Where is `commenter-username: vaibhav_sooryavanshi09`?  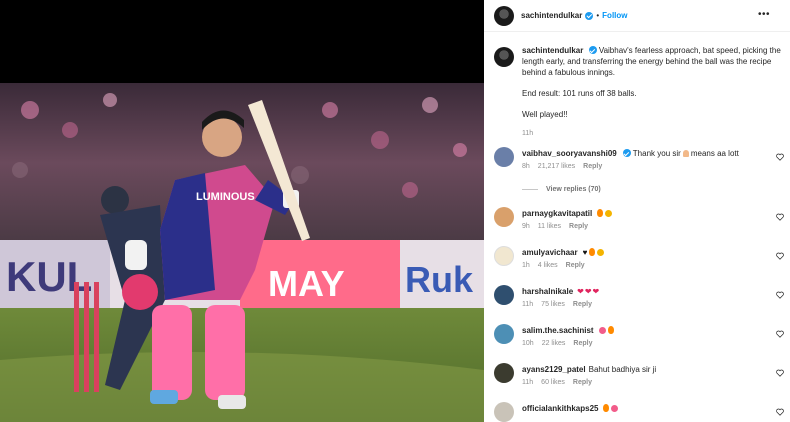 commenter-username: vaibhav_sooryavanshi09 is located at coordinates (569, 153).